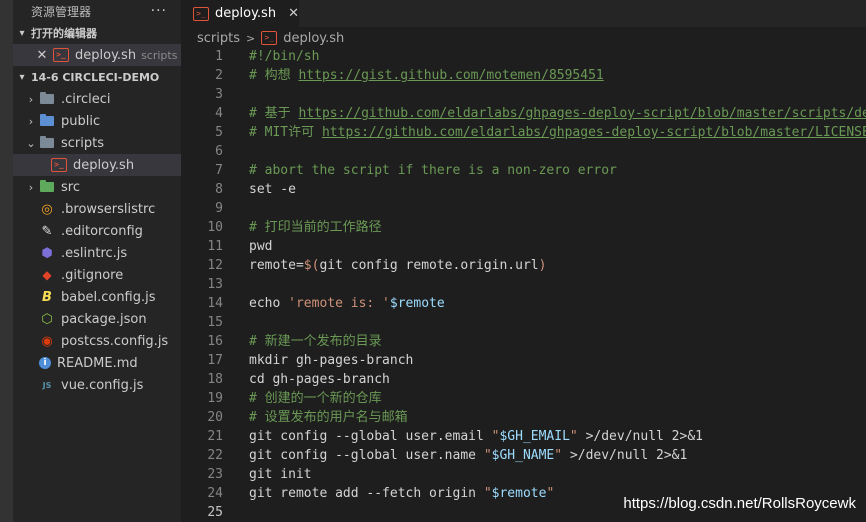 The height and width of the screenshot is (522, 866). I want to click on code-token: # 基于, so click(274, 113).